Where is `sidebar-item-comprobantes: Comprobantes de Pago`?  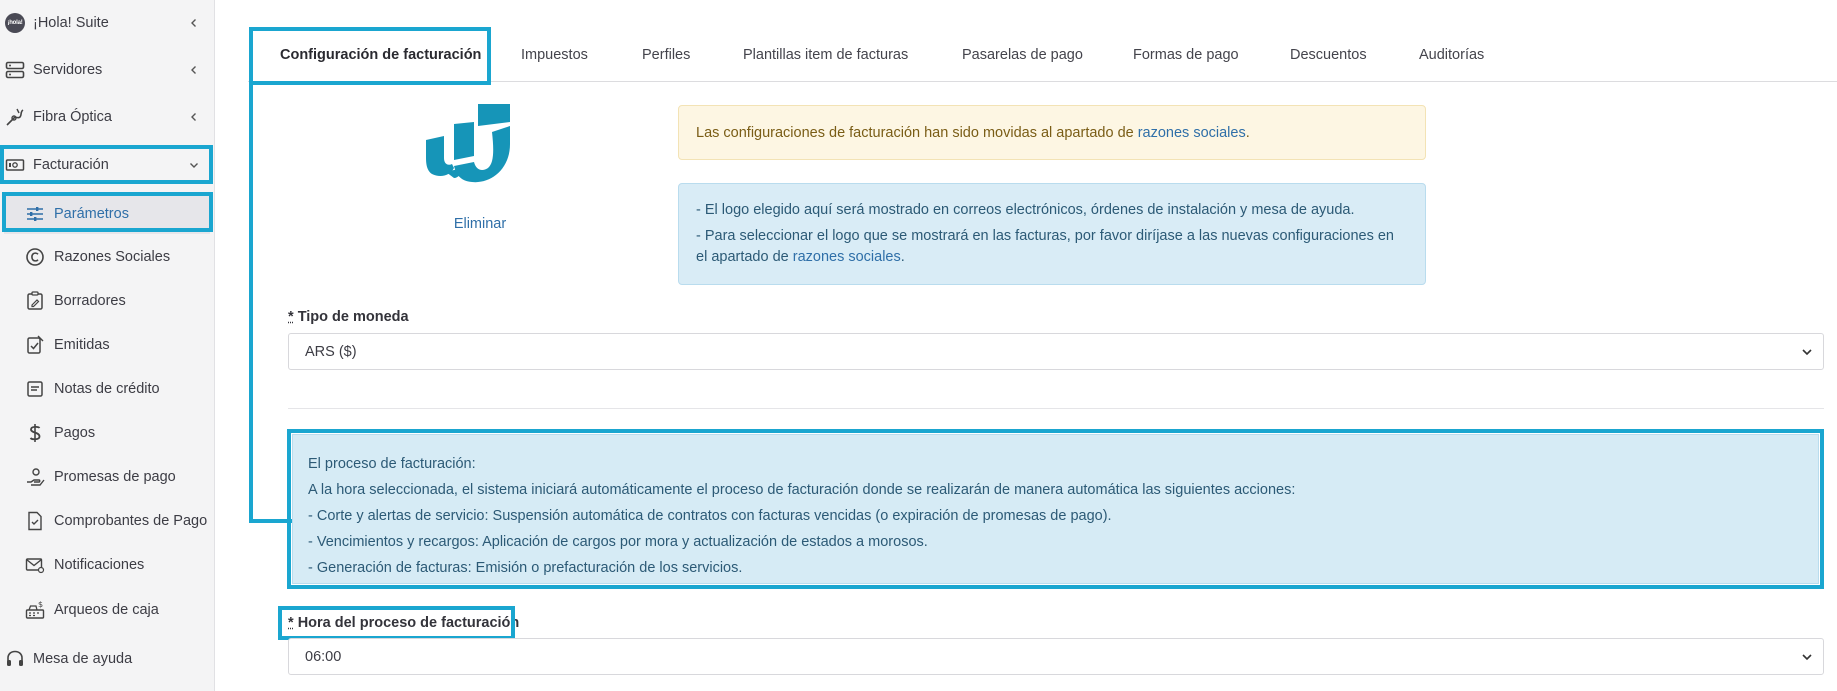 sidebar-item-comprobantes: Comprobantes de Pago is located at coordinates (107, 521).